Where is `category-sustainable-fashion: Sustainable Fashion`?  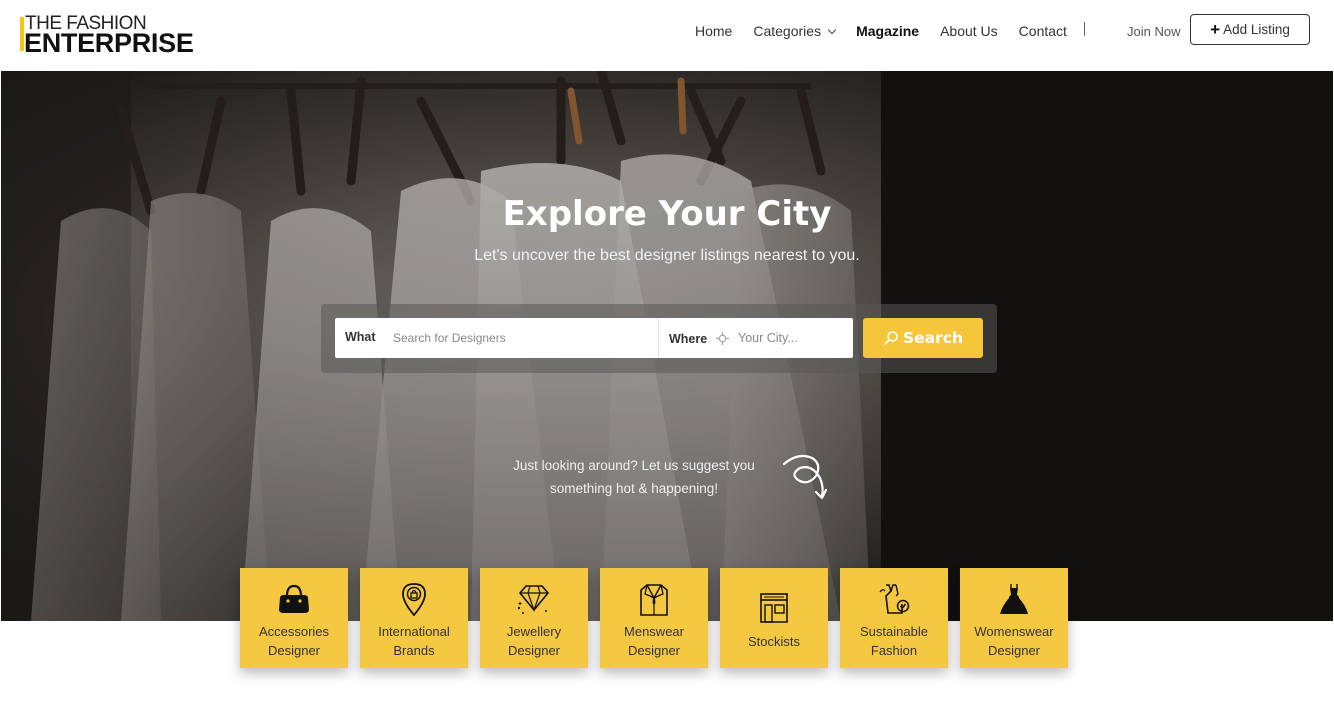 category-sustainable-fashion: Sustainable Fashion is located at coordinates (894, 618).